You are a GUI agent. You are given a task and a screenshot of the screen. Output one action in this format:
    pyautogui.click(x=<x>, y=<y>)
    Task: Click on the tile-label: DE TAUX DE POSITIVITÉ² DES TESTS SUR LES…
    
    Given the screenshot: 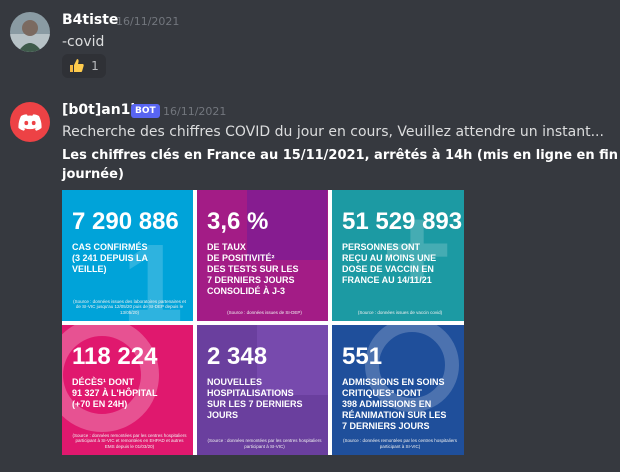 What is the action you would take?
    pyautogui.click(x=253, y=269)
    